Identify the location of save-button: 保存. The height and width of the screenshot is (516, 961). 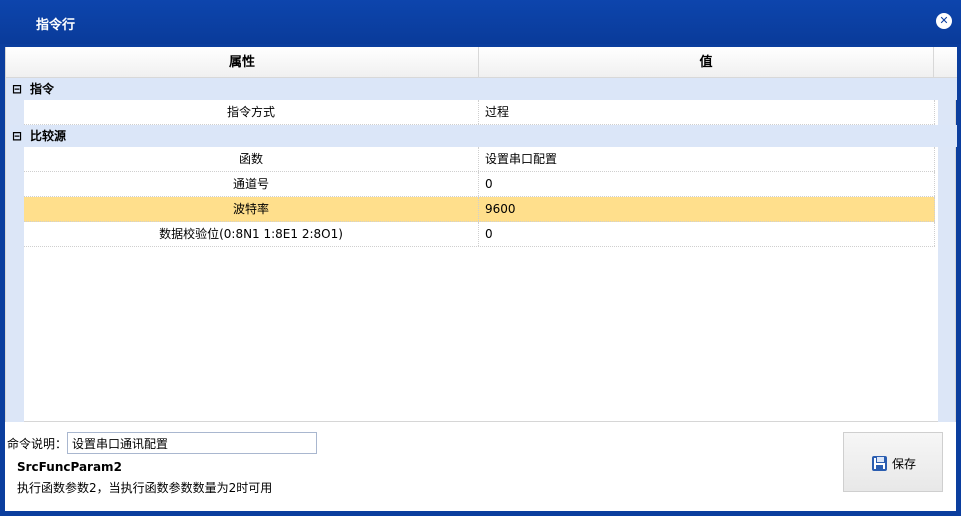
(893, 462).